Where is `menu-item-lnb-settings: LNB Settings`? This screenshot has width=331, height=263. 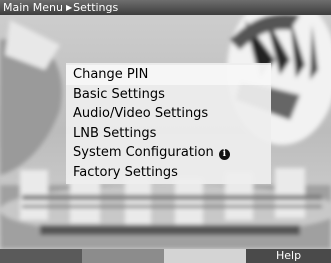
menu-item-lnb-settings: LNB Settings is located at coordinates (168, 134).